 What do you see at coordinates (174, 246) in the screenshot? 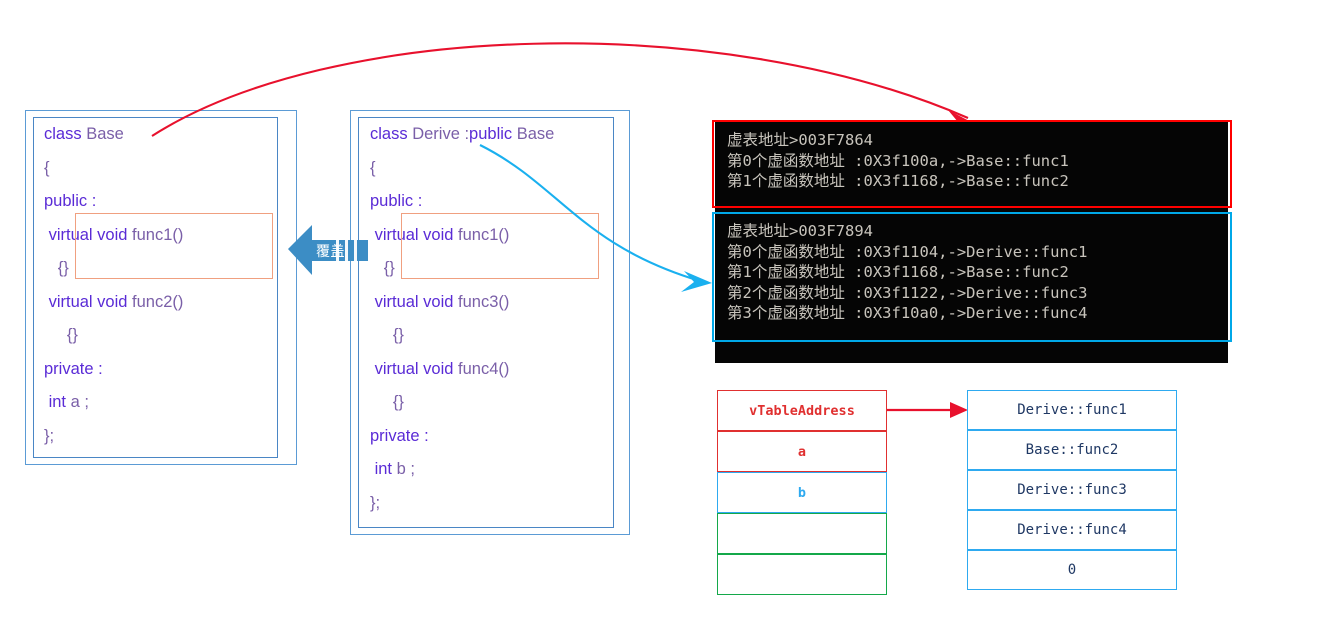
I see `base-func1-highlight` at bounding box center [174, 246].